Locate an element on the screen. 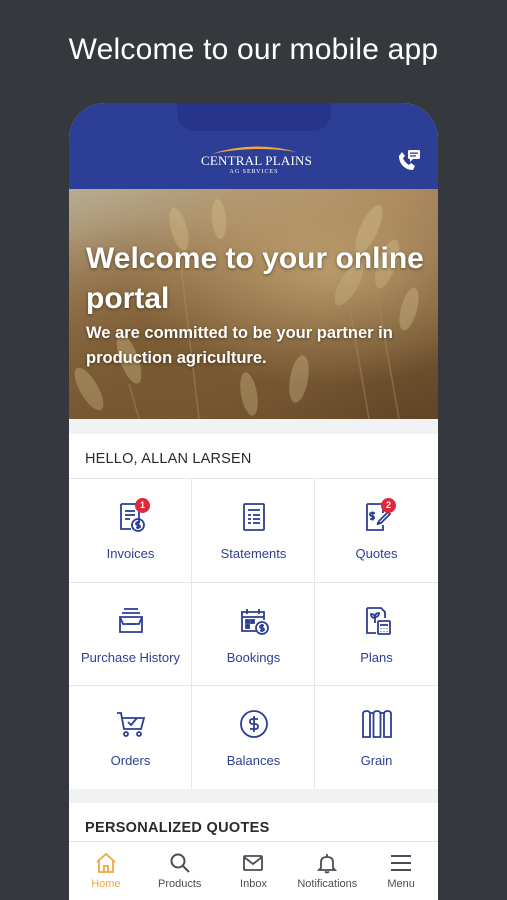  tile-label: Plans is located at coordinates (376, 657).